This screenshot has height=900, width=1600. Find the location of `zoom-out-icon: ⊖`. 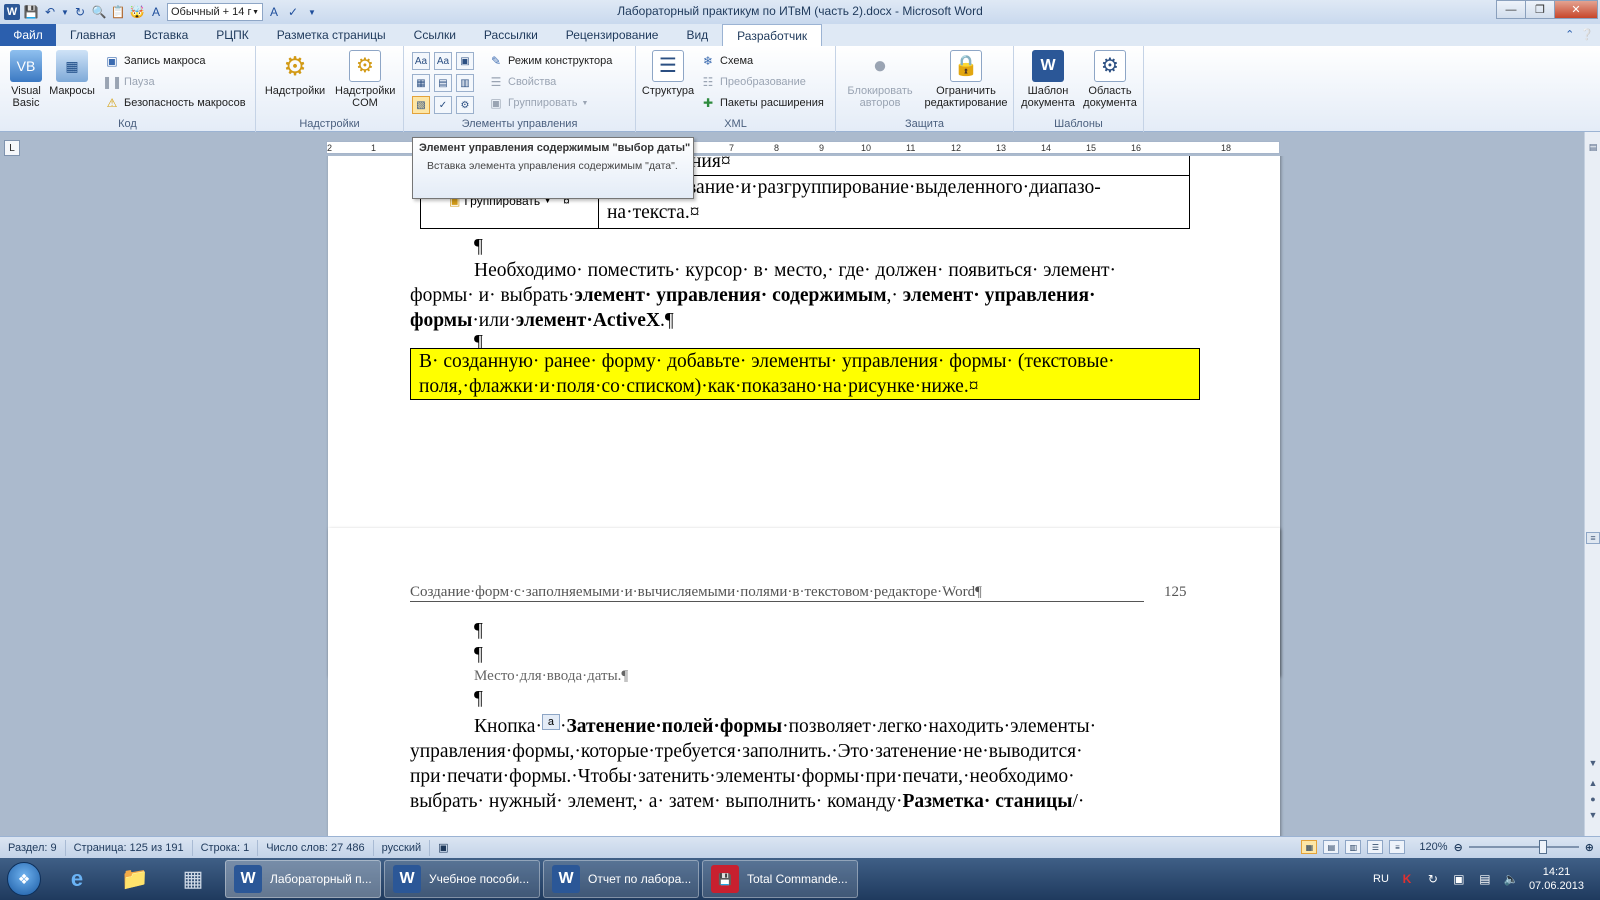

zoom-out-icon: ⊖ is located at coordinates (1458, 847).